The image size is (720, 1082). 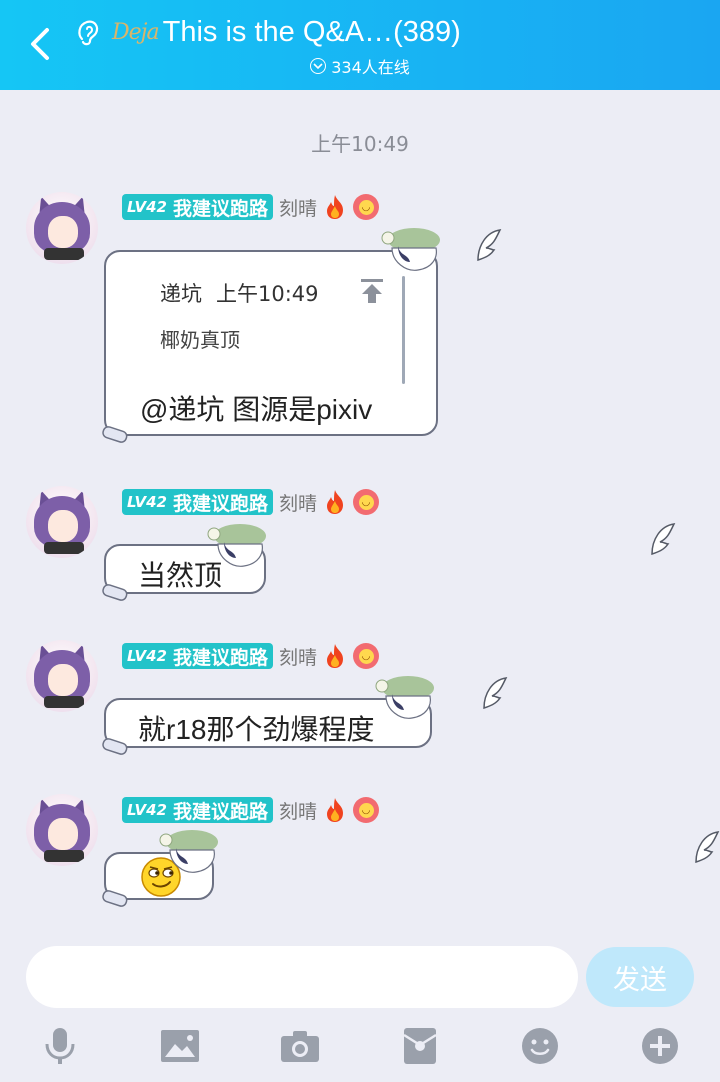 I want to click on quote-body: 椰奶真顶, so click(x=200, y=340).